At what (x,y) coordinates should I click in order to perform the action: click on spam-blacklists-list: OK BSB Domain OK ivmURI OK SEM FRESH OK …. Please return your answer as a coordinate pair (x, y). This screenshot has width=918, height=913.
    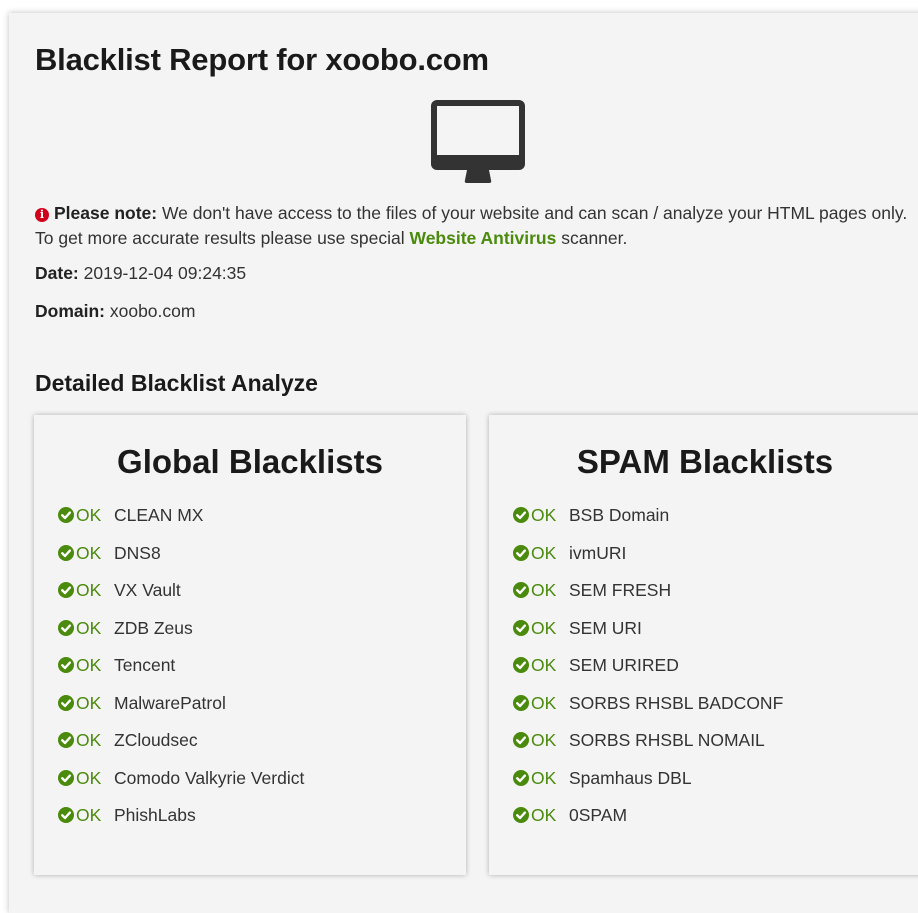
    Looking at the image, I should click on (648, 672).